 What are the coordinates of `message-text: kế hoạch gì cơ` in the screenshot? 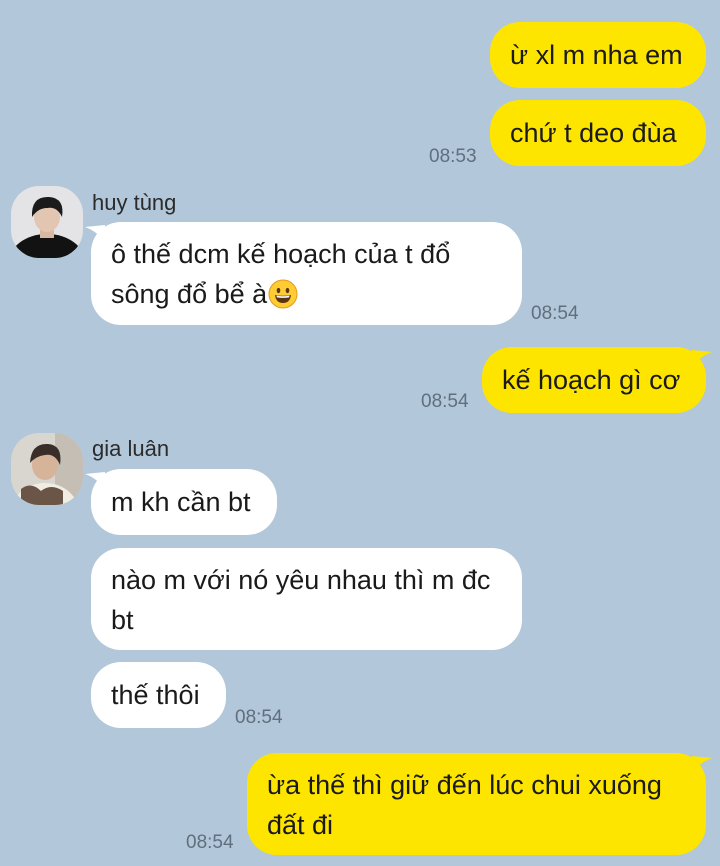 It's located at (591, 380).